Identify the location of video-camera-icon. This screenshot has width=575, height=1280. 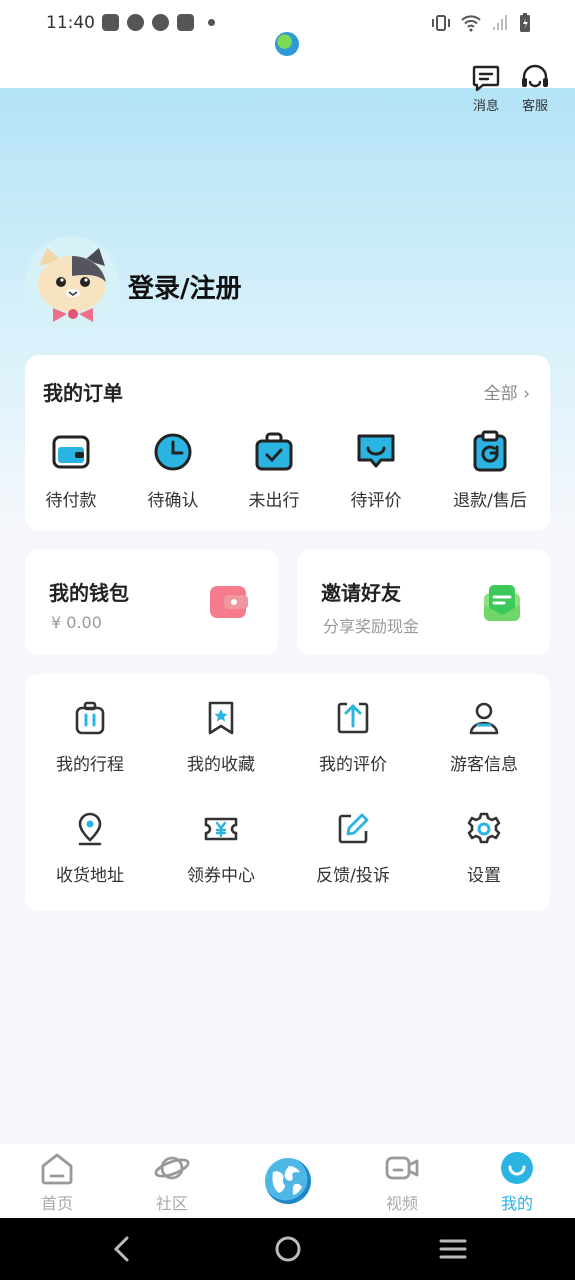
(402, 1168).